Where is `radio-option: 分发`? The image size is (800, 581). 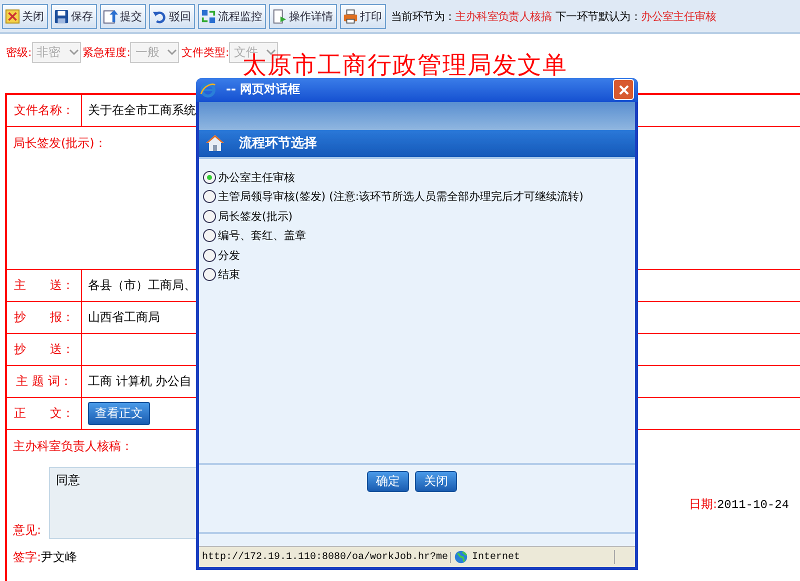 radio-option: 分发 is located at coordinates (417, 255).